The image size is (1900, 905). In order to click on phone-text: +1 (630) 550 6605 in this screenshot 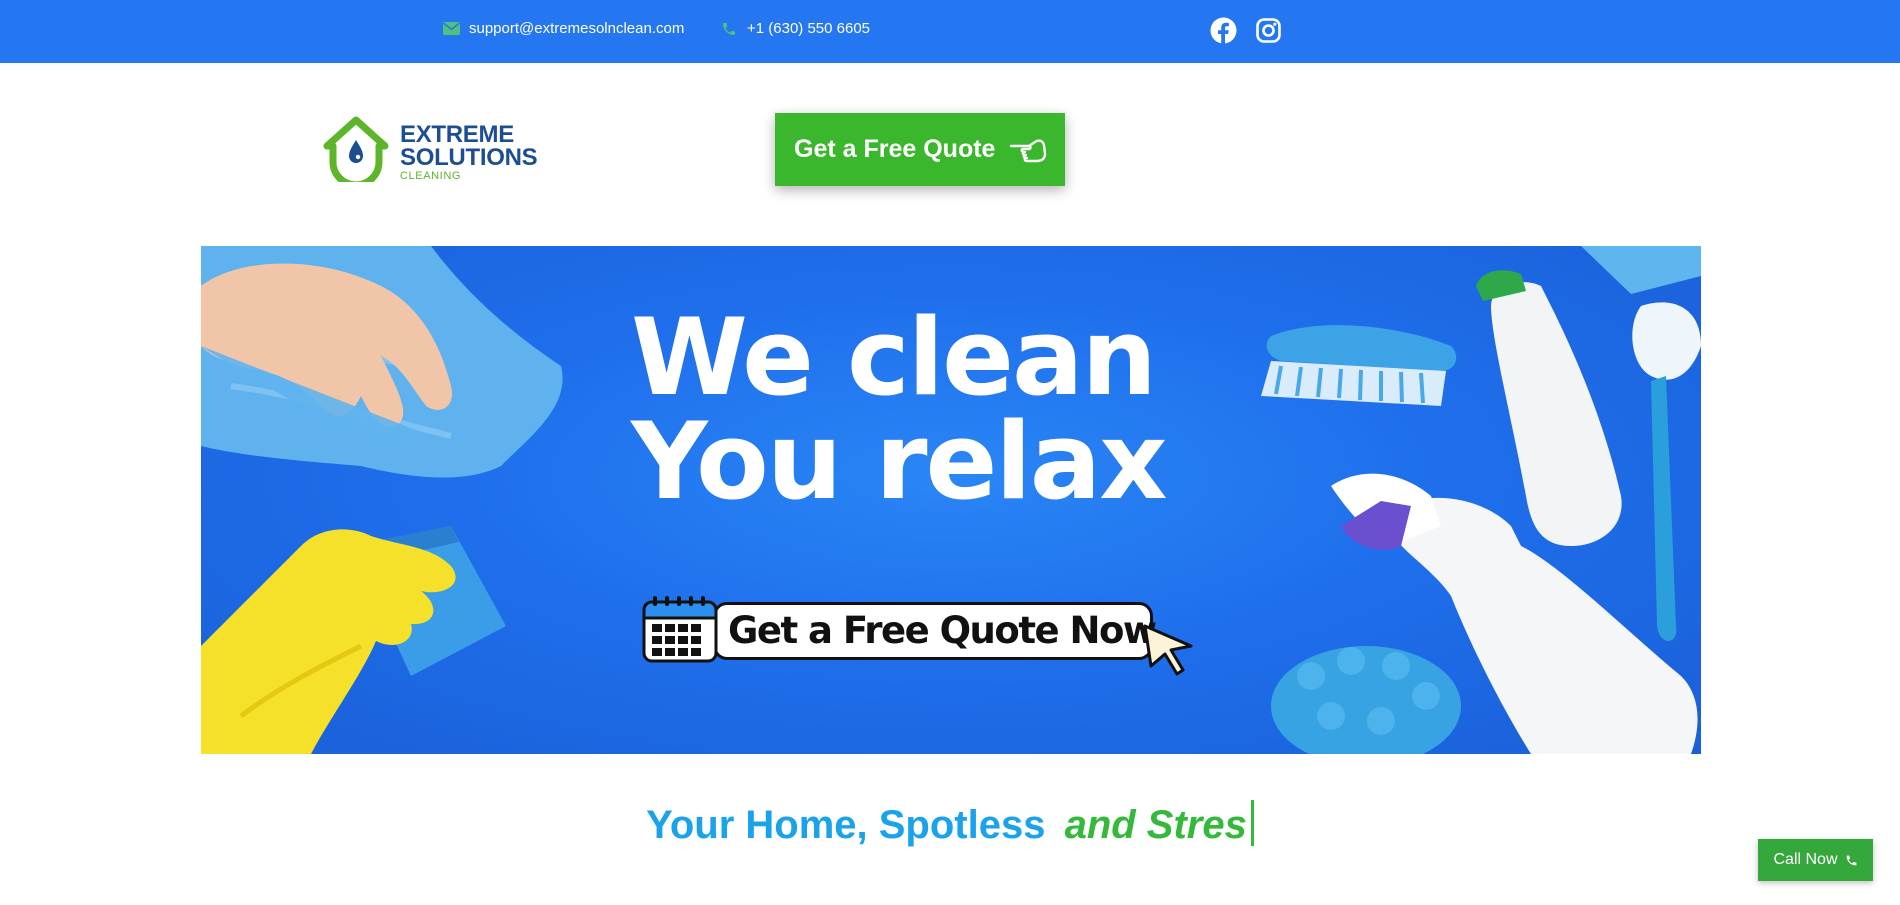, I will do `click(809, 28)`.